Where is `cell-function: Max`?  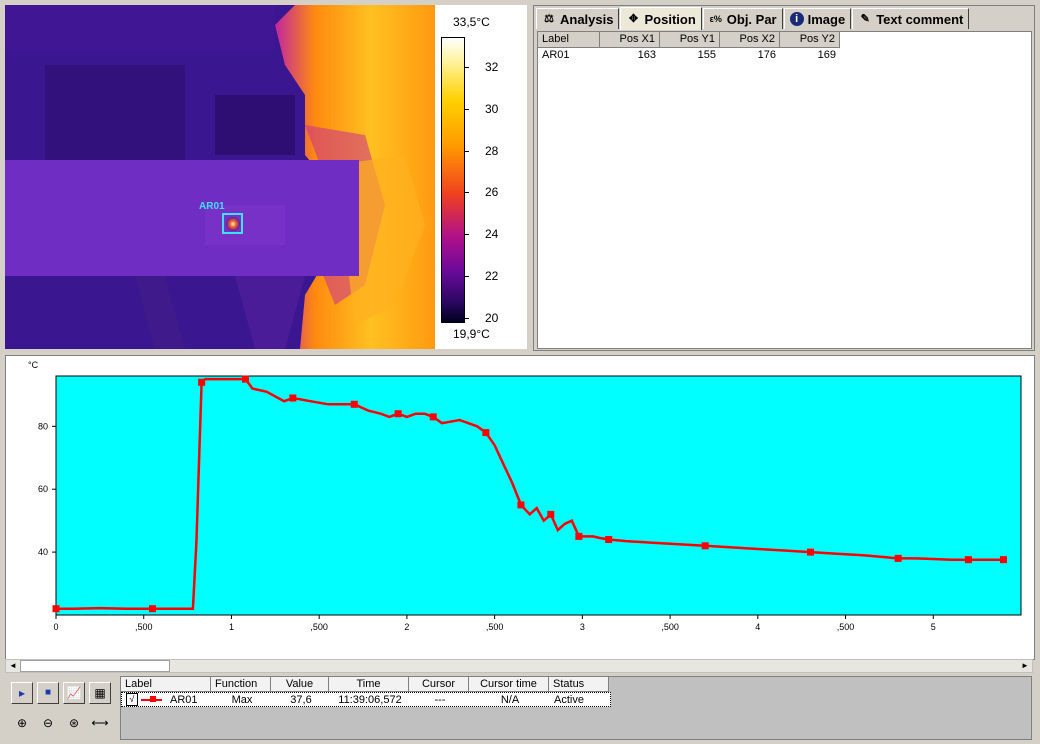
cell-function: Max is located at coordinates (242, 700).